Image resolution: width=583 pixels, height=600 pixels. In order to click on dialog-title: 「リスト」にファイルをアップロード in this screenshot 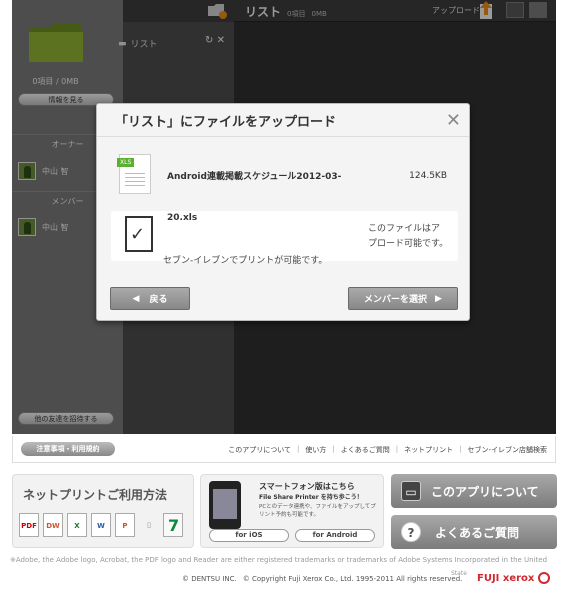, I will do `click(283, 120)`.